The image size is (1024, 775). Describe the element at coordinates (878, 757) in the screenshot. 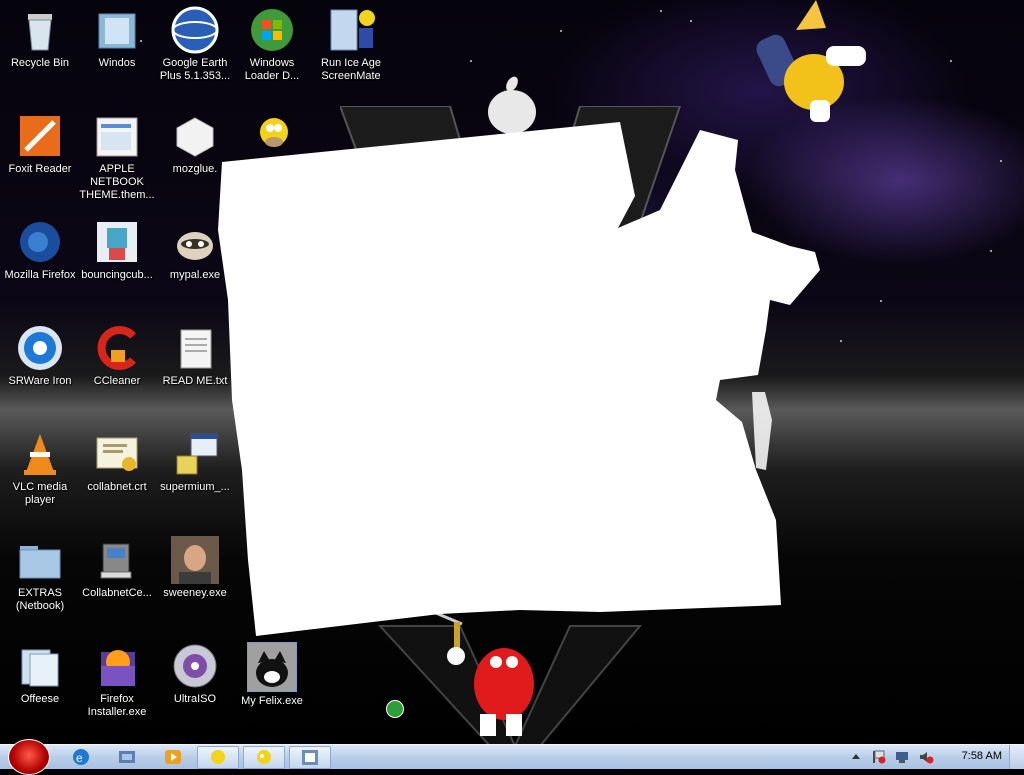

I see `action-center-flag-icon` at that location.